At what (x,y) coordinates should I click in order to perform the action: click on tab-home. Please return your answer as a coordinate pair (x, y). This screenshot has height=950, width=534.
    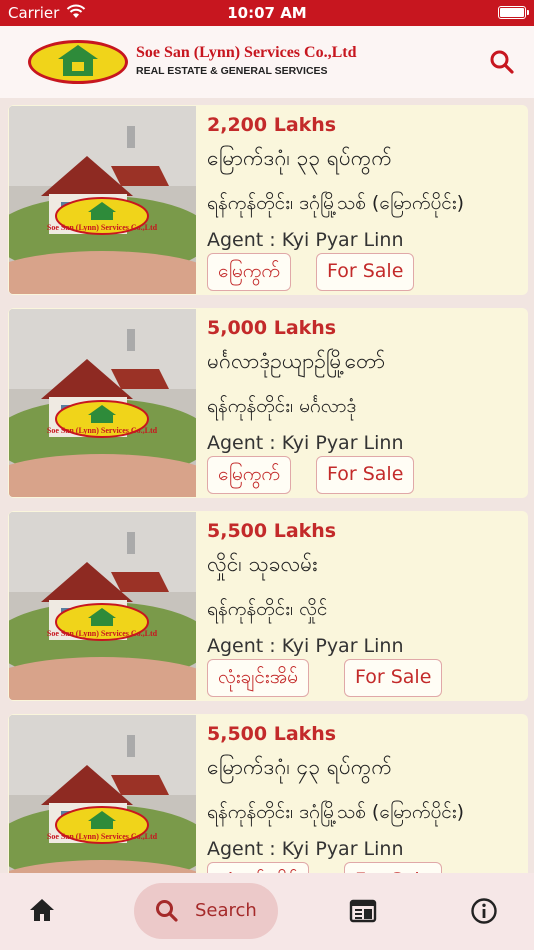
    Looking at the image, I should click on (48, 911).